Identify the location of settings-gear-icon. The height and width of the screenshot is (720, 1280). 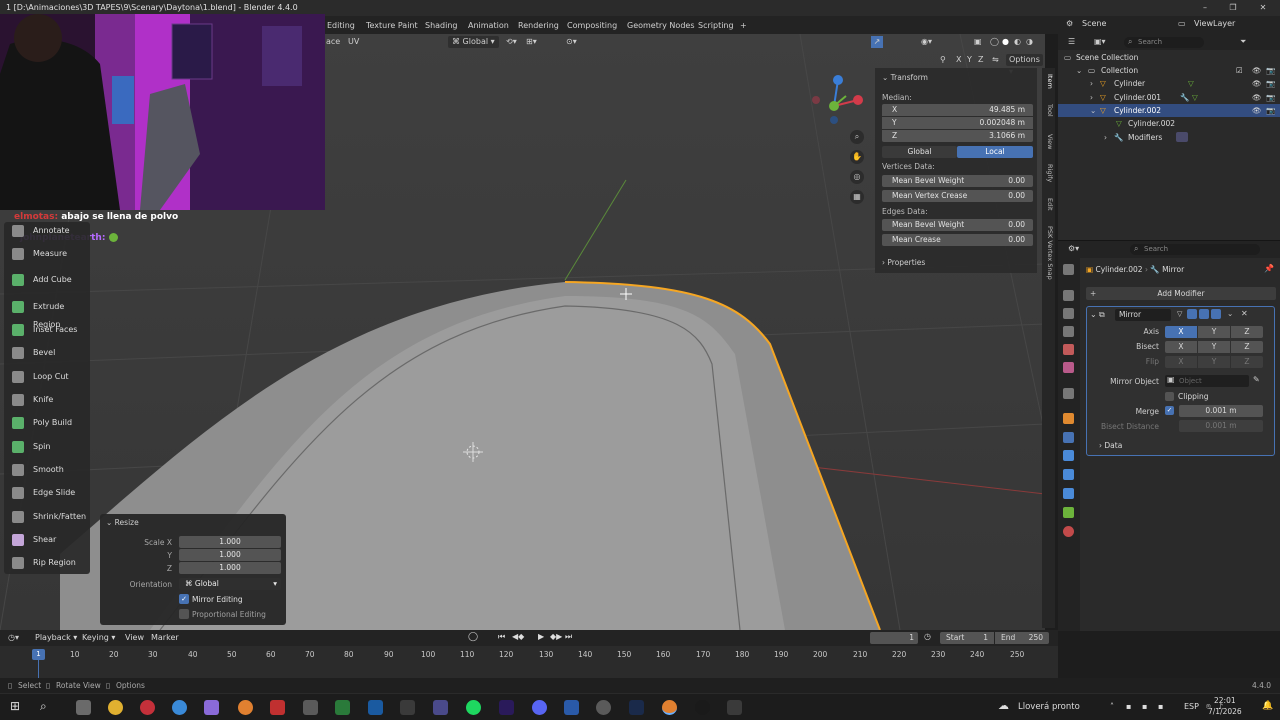
(734, 707).